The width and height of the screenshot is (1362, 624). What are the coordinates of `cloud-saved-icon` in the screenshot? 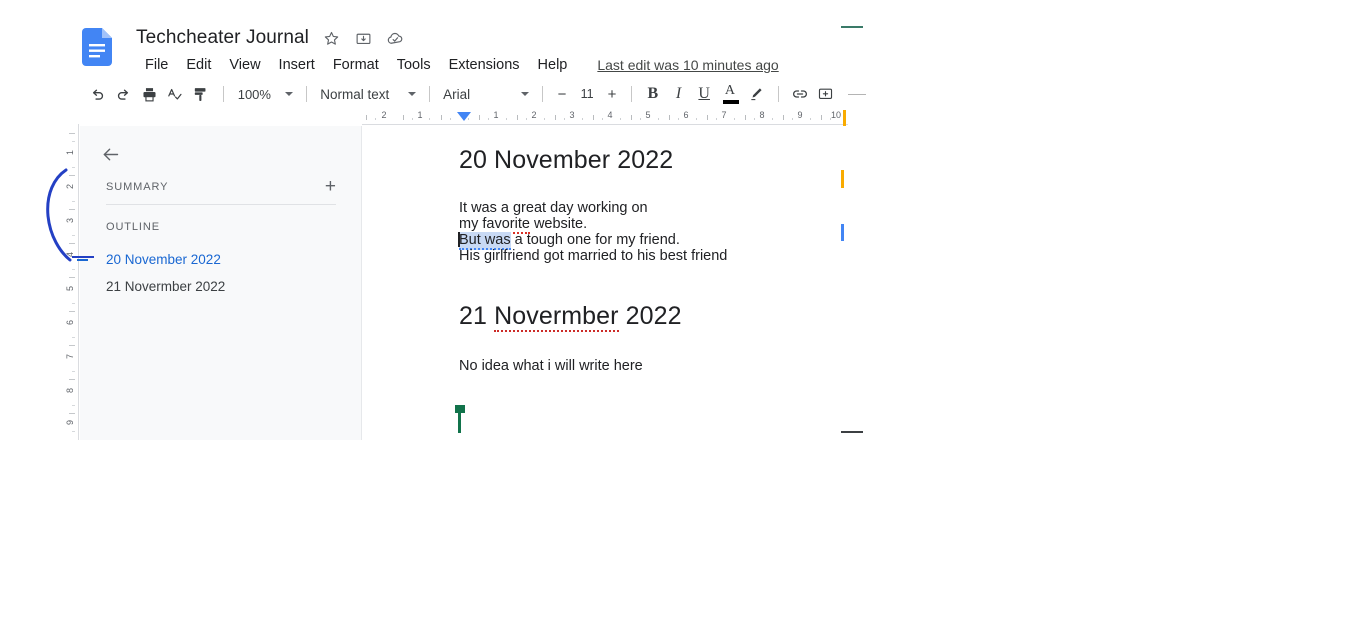 It's located at (395, 38).